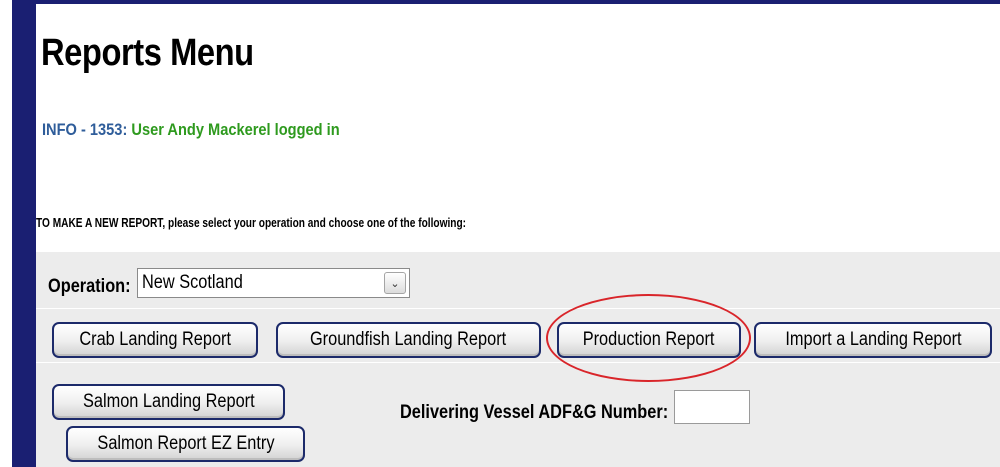 The image size is (1000, 467). What do you see at coordinates (273, 283) in the screenshot?
I see `operation-select: New Scotland ⌄` at bounding box center [273, 283].